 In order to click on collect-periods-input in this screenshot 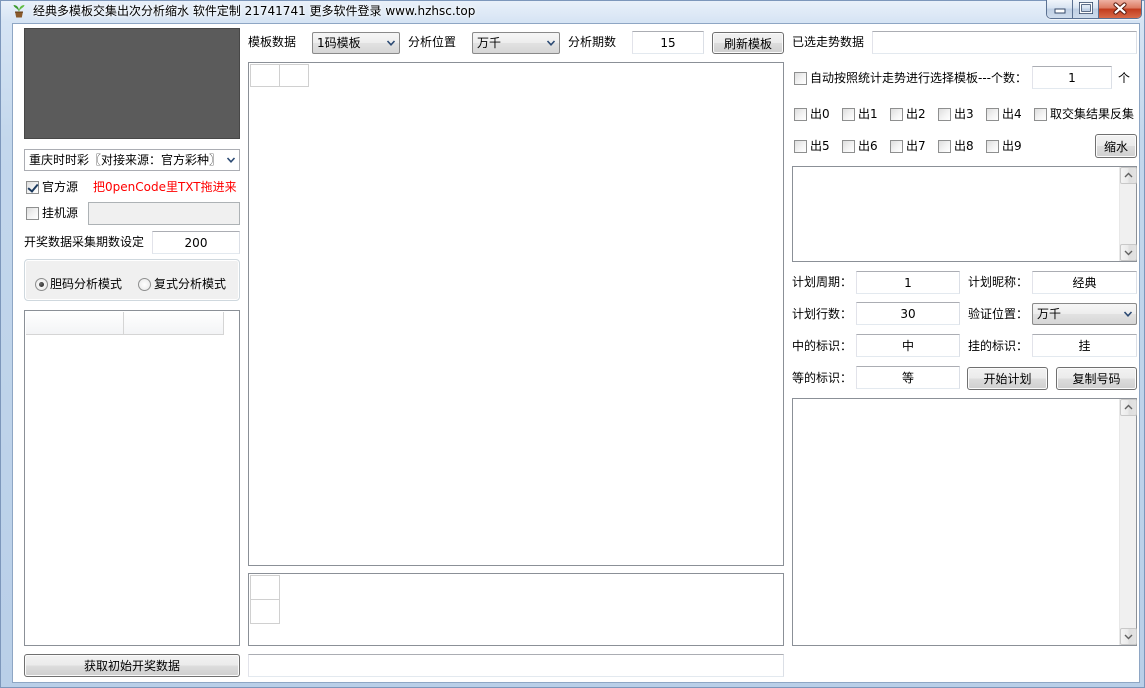, I will do `click(196, 242)`.